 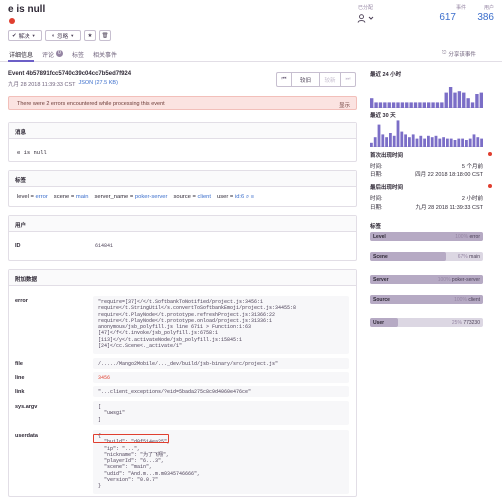 What do you see at coordinates (235, 197) in the screenshot?
I see `tag-user: user = id:6 ⌕ ≡` at bounding box center [235, 197].